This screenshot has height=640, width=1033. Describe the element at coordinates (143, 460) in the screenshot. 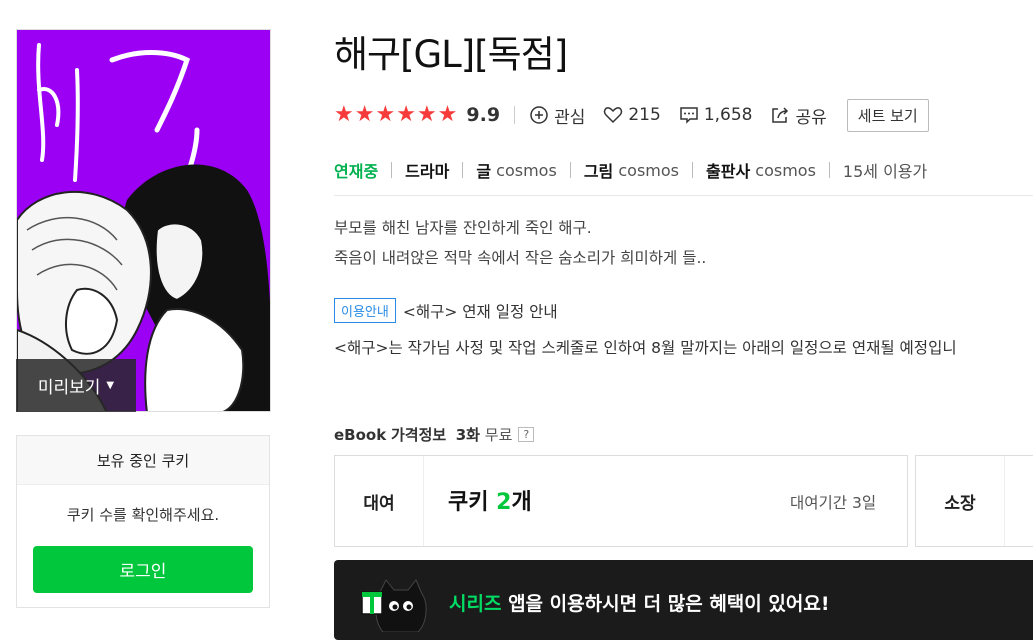

I see `cookie-panel-header: 보유 중인 쿠키` at that location.